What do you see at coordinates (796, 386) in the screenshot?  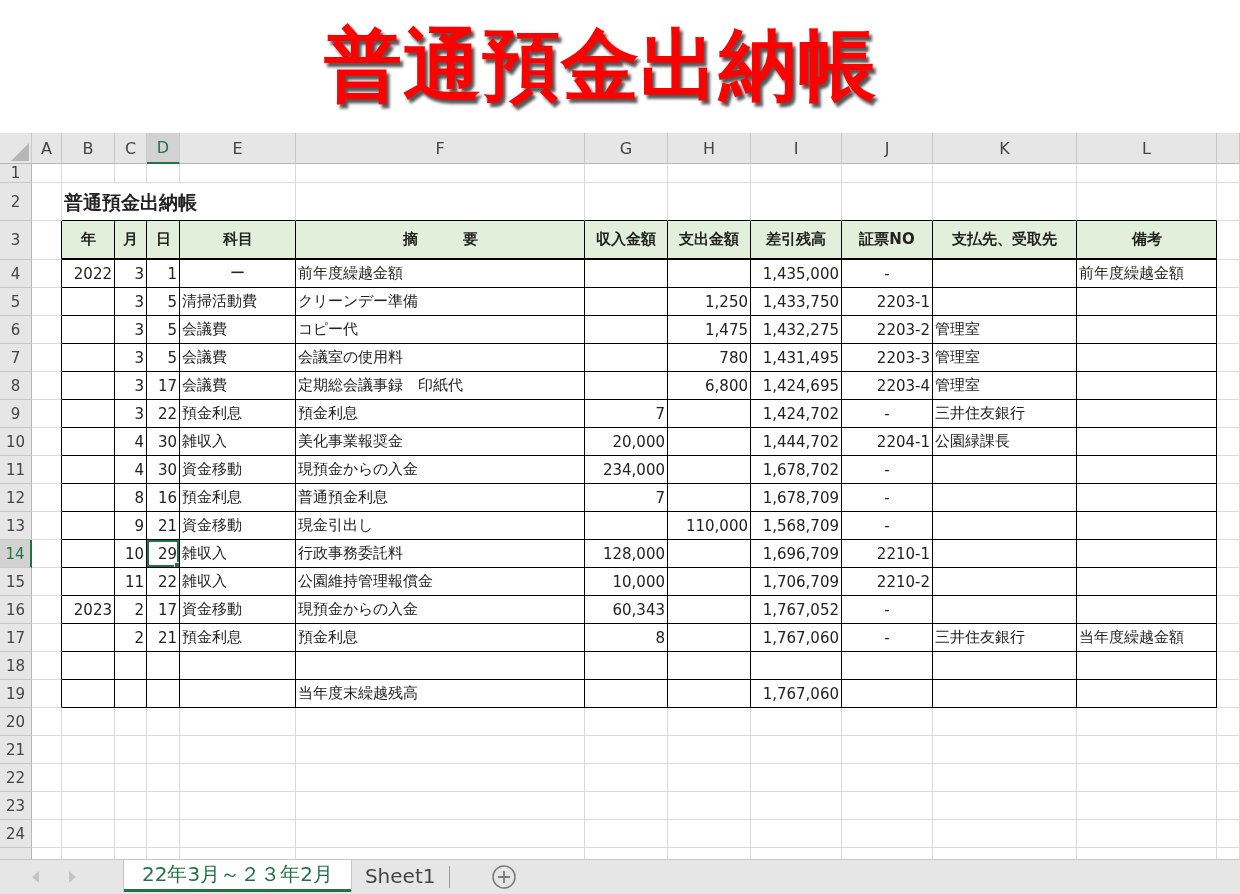 I see `table-cell: 1,424,695` at bounding box center [796, 386].